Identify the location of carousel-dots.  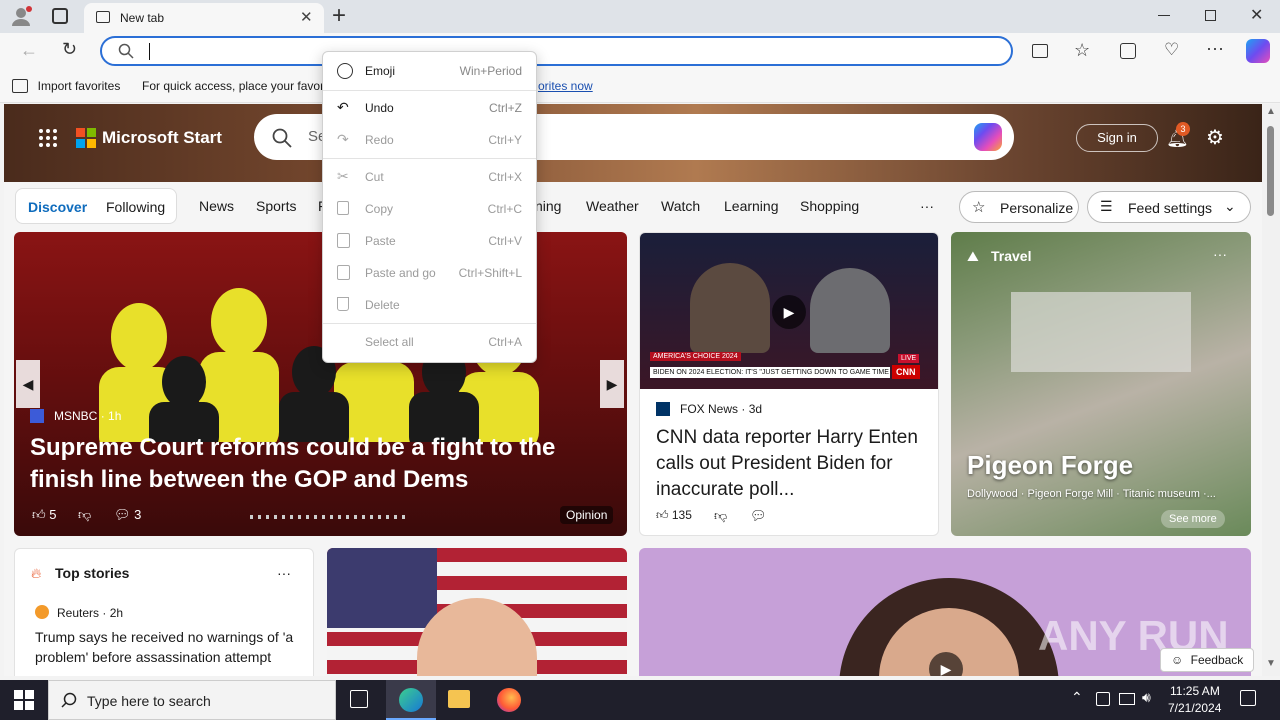
(330, 517).